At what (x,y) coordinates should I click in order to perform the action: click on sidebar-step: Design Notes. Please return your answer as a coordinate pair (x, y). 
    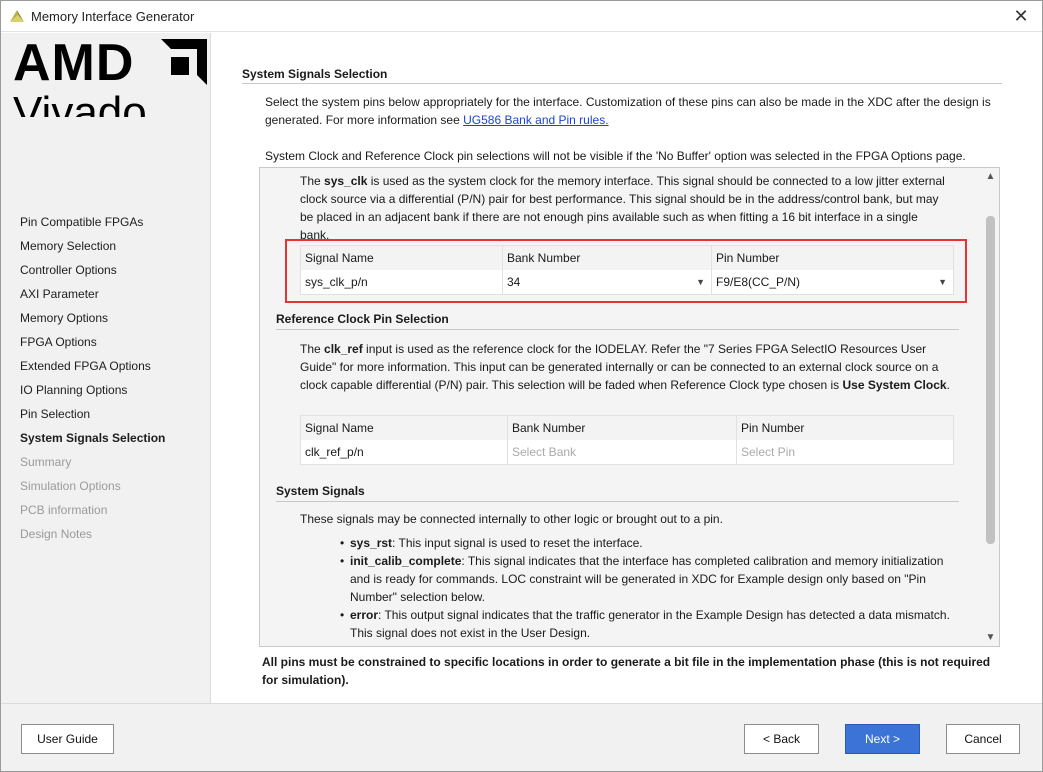
    Looking at the image, I should click on (56, 534).